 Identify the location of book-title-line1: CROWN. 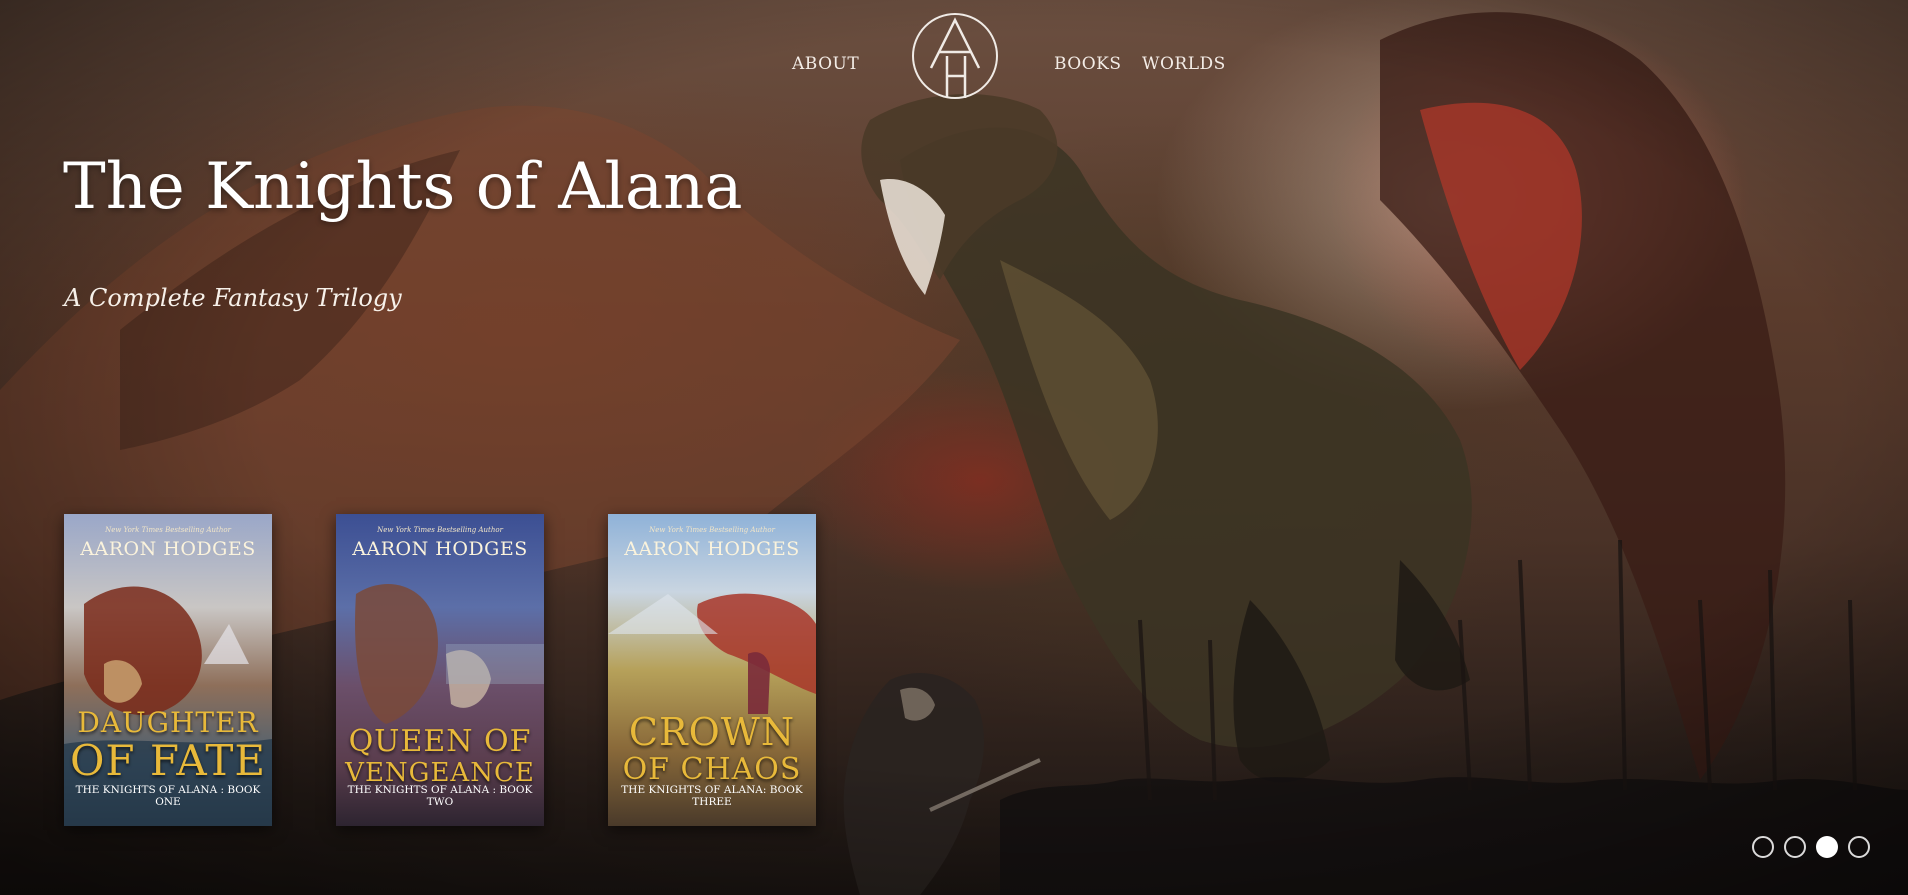
(712, 732).